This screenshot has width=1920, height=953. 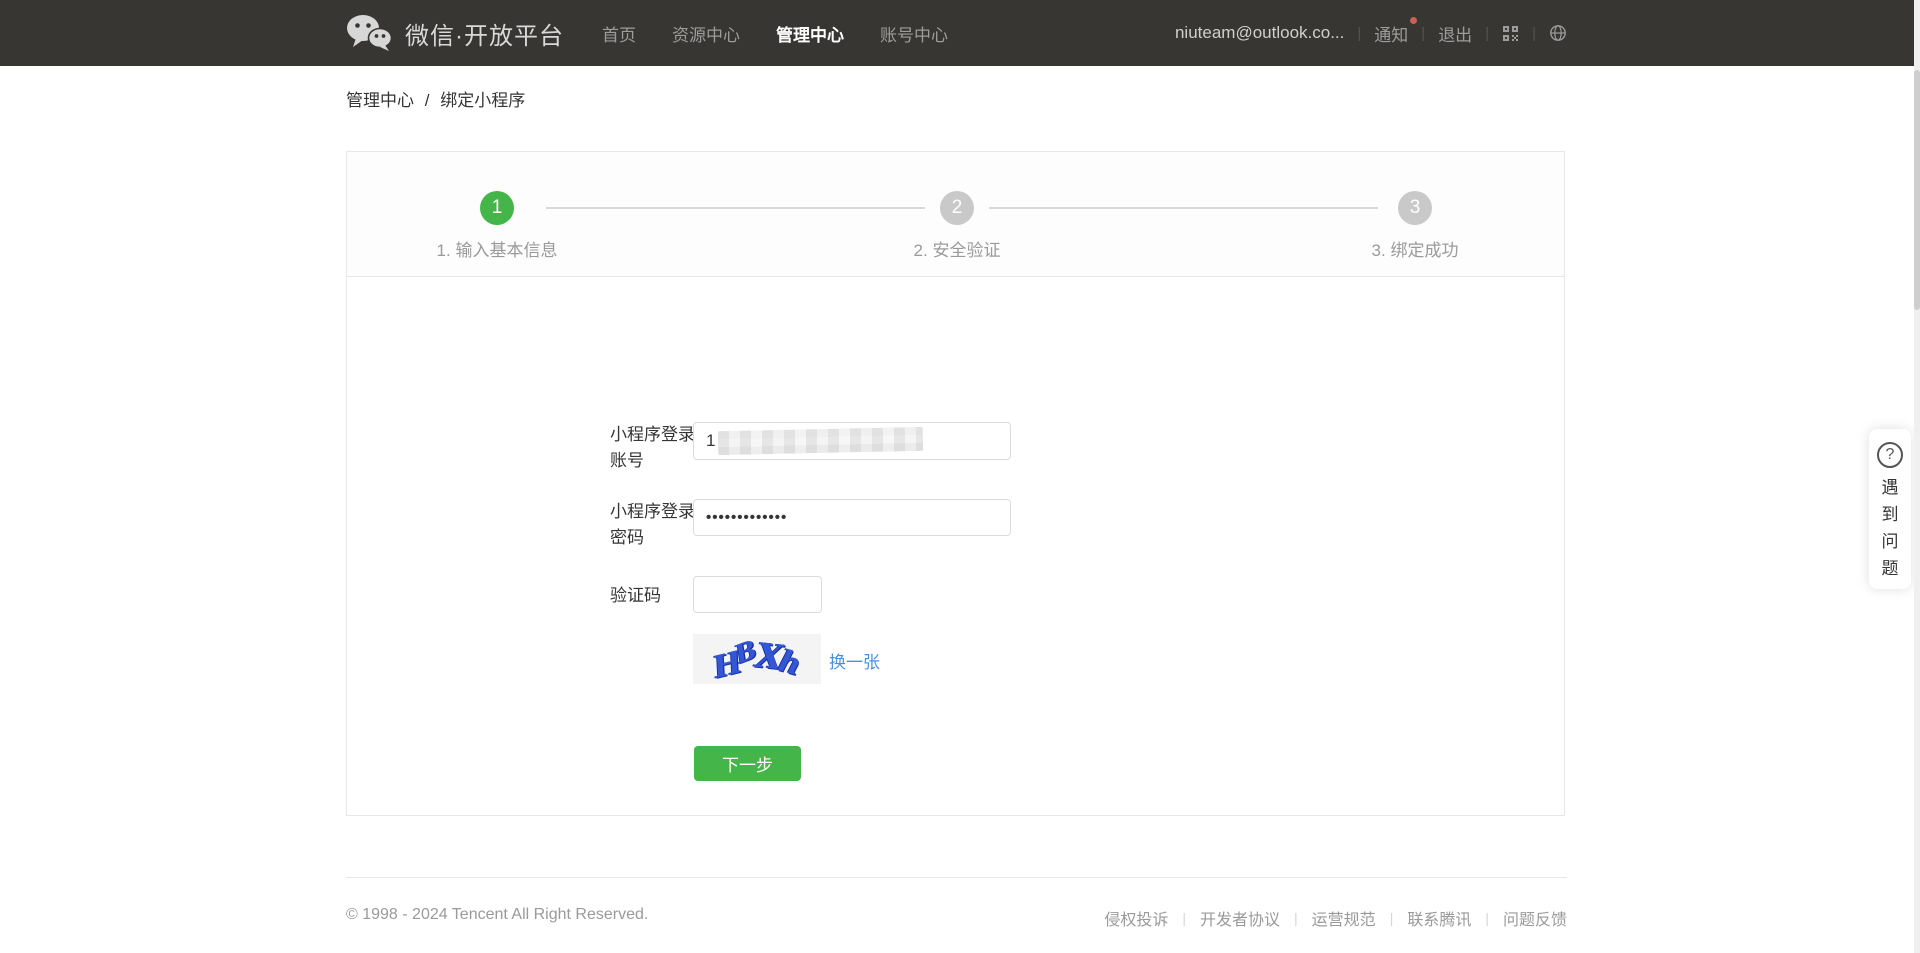 What do you see at coordinates (380, 100) in the screenshot?
I see `breadcrumb-parent: 管理中心` at bounding box center [380, 100].